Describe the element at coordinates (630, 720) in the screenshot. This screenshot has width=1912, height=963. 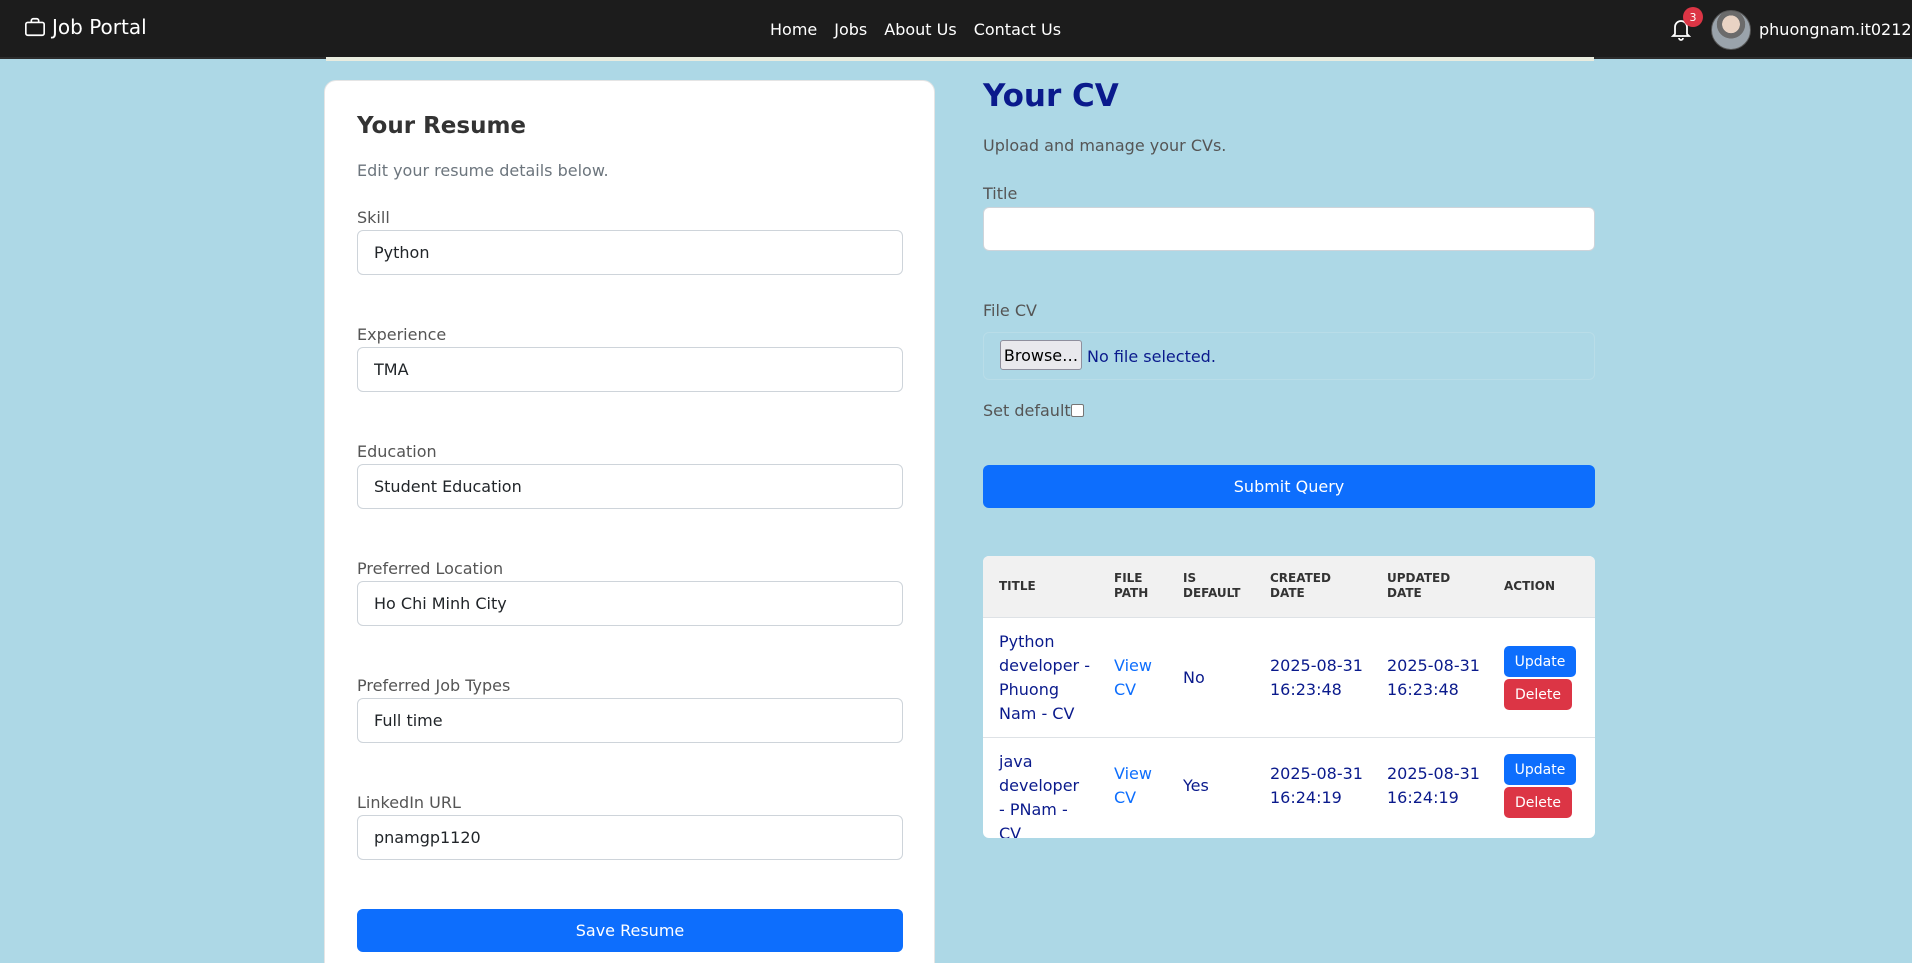
I see `preferred-job-types-input` at that location.